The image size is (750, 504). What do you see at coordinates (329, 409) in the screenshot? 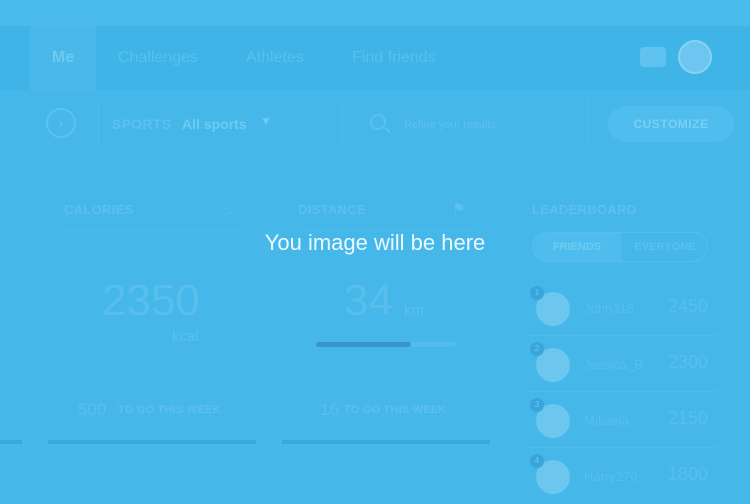
I see `distance-goal-value: 16` at bounding box center [329, 409].